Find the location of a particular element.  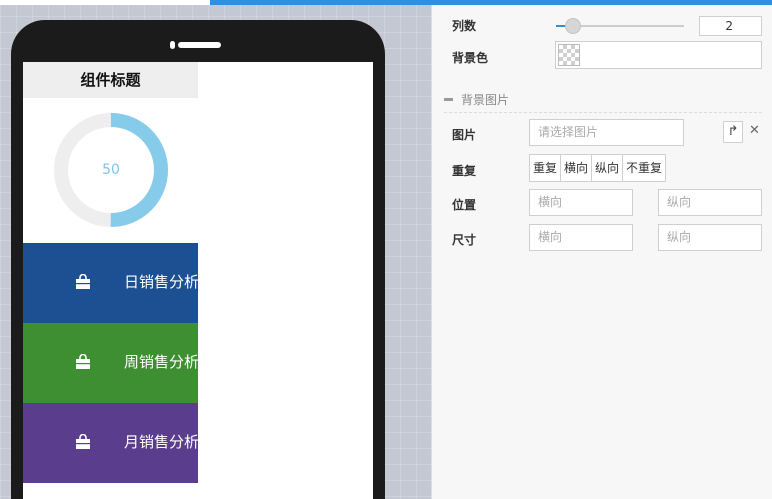

repeat-option-horizontal: 横向 is located at coordinates (577, 168).